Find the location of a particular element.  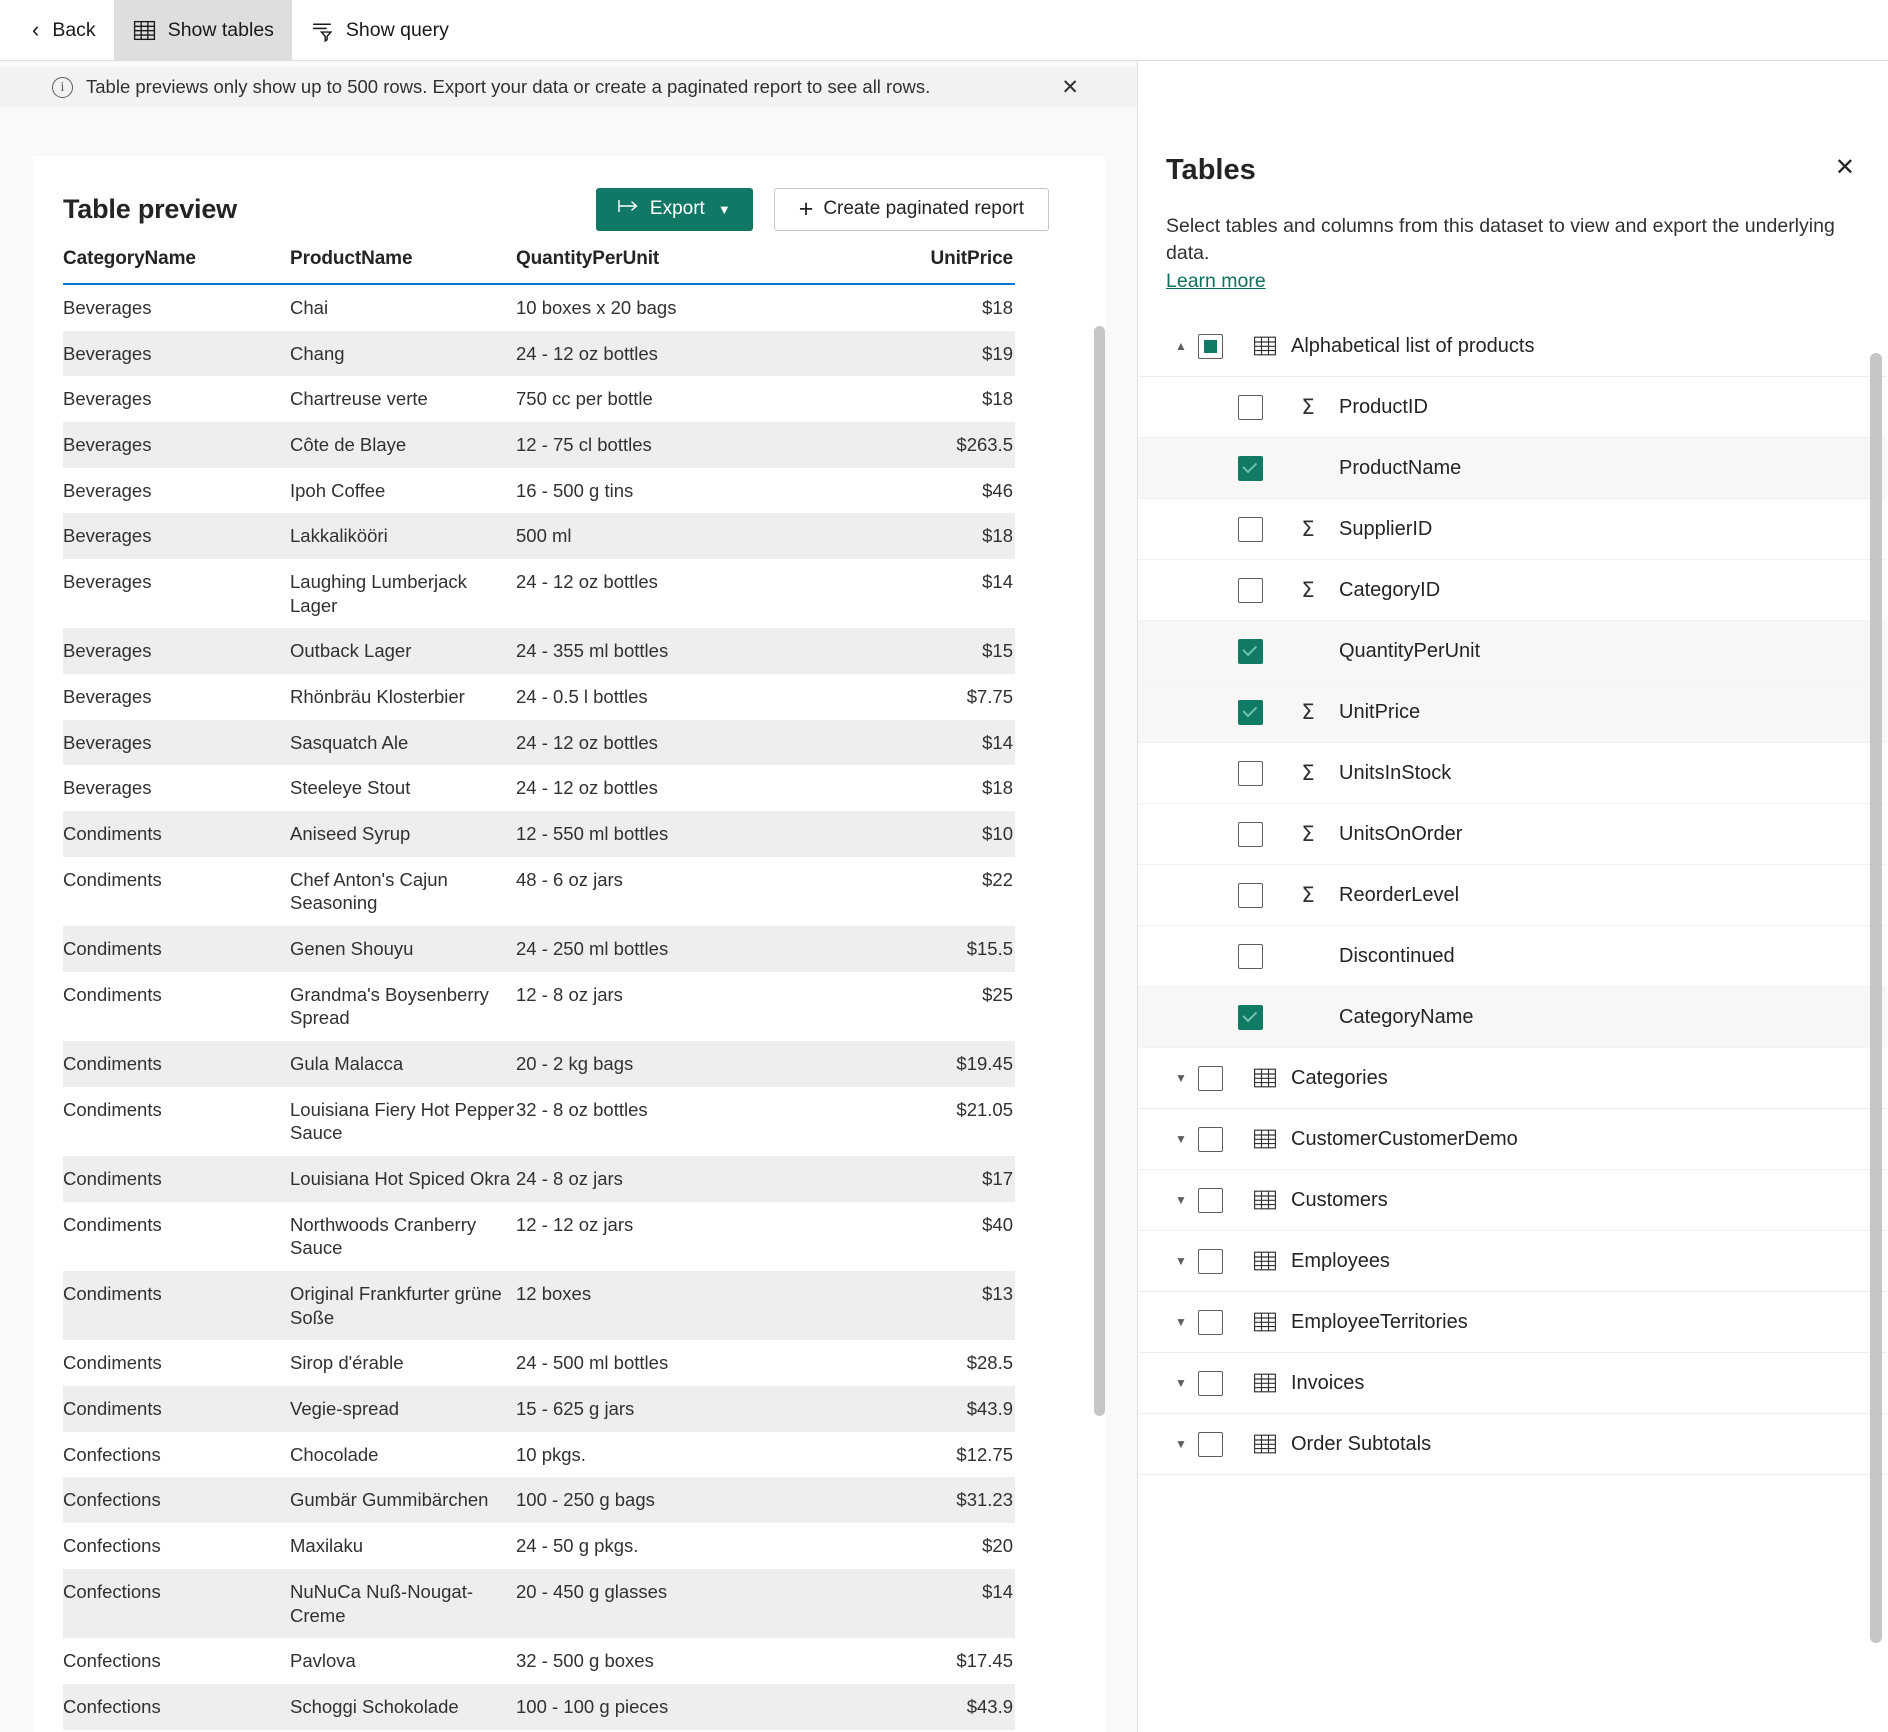

column-header-quantityperunit: QuantityPerUnit is located at coordinates (659, 266).